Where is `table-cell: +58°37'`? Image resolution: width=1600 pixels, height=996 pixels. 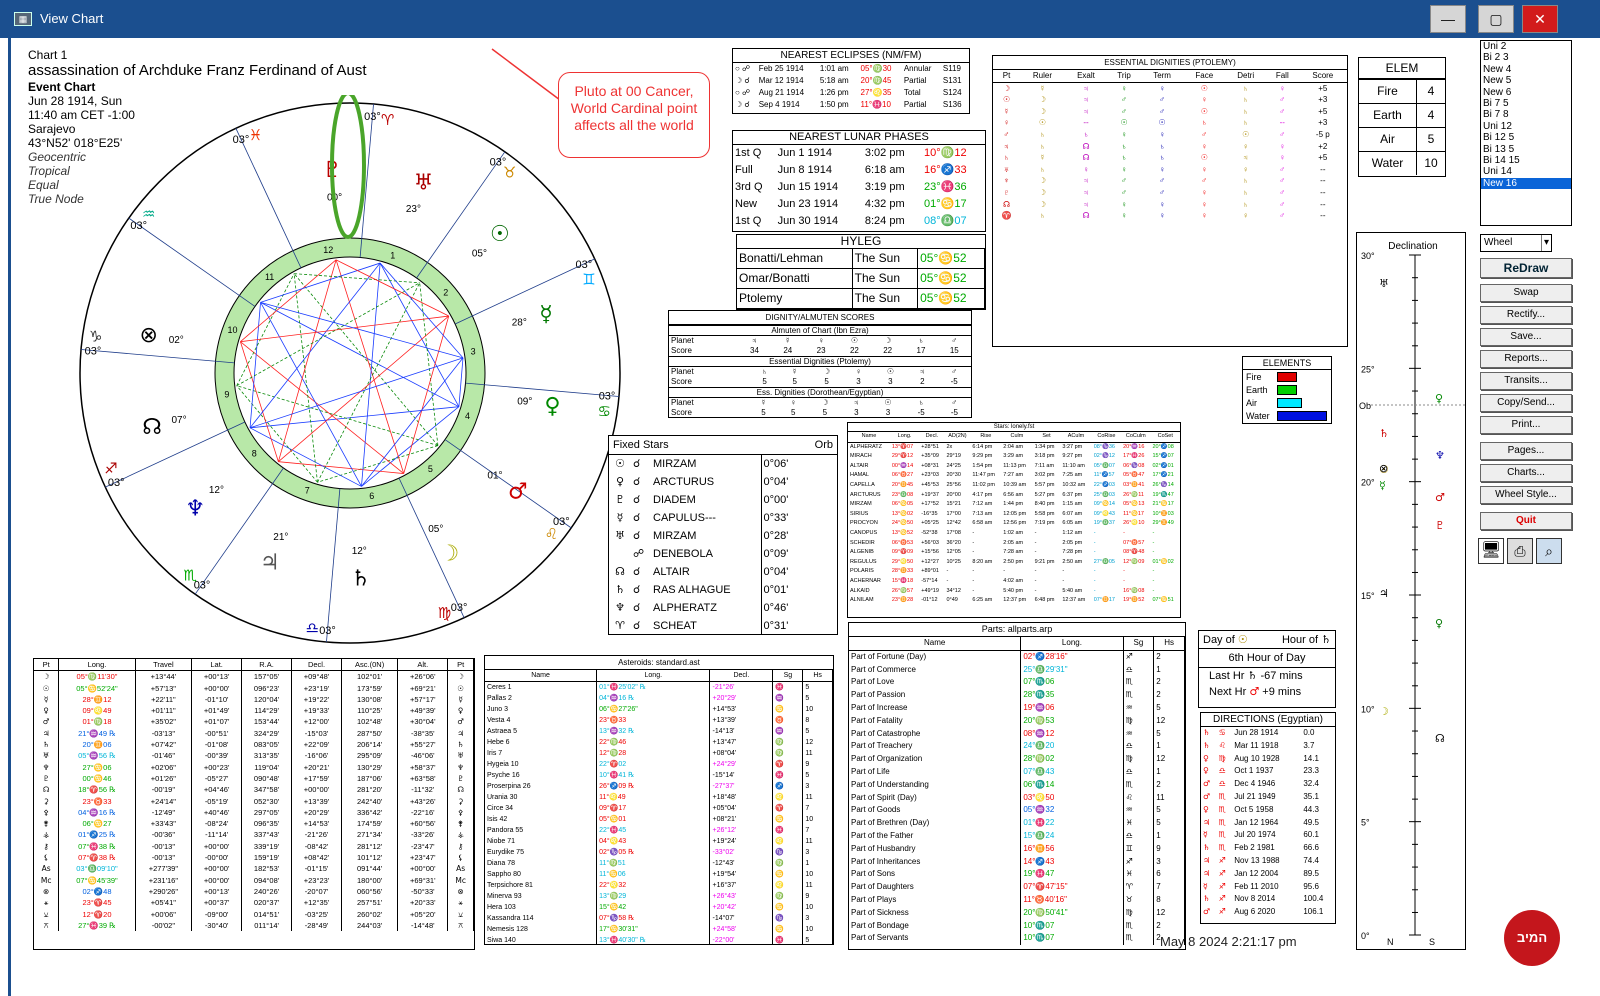 table-cell: +58°37' is located at coordinates (423, 767).